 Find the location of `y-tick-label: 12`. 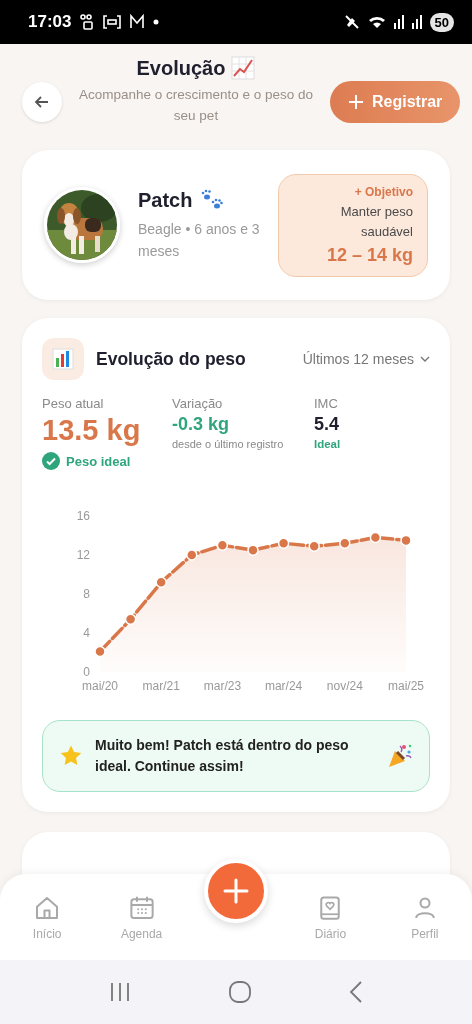

y-tick-label: 12 is located at coordinates (83, 555).